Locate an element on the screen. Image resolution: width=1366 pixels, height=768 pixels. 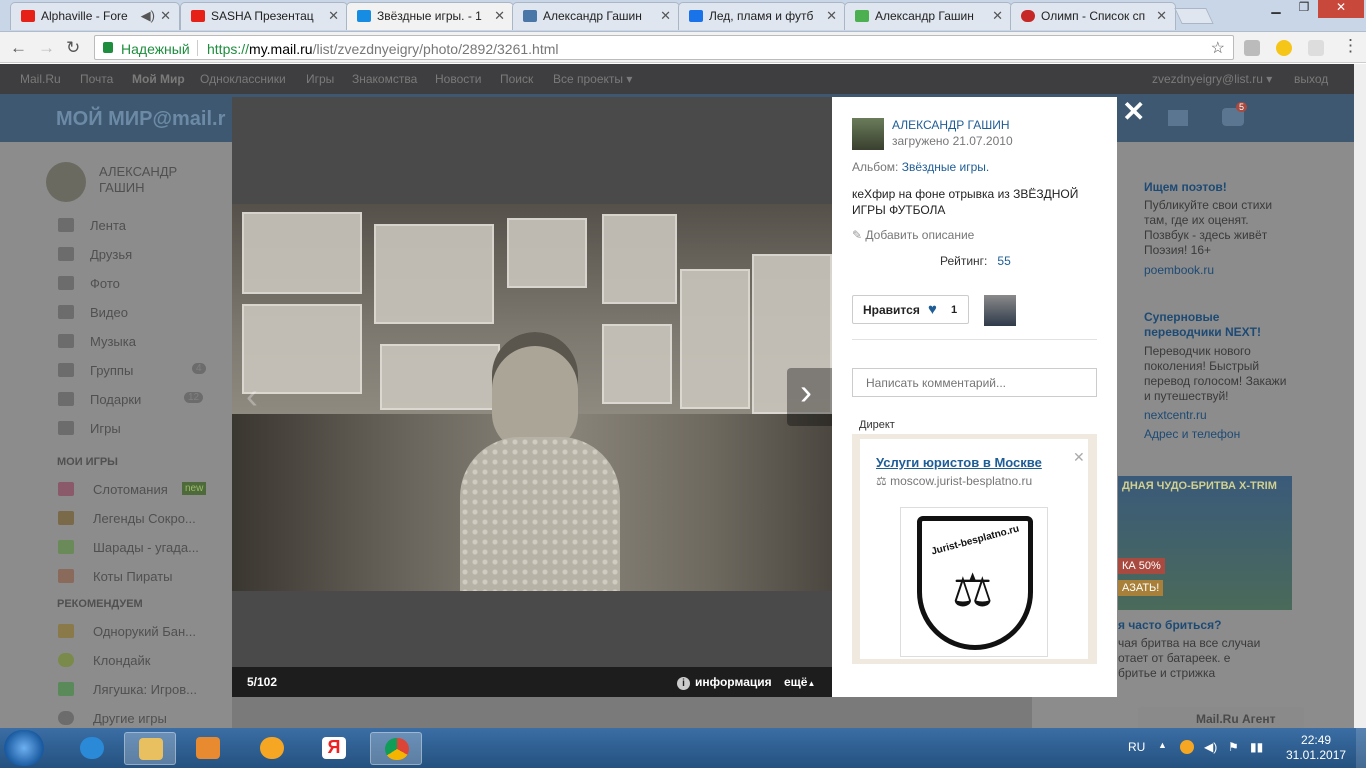
clock: 22:49 31.01.2017 is located at coordinates (1316, 748).